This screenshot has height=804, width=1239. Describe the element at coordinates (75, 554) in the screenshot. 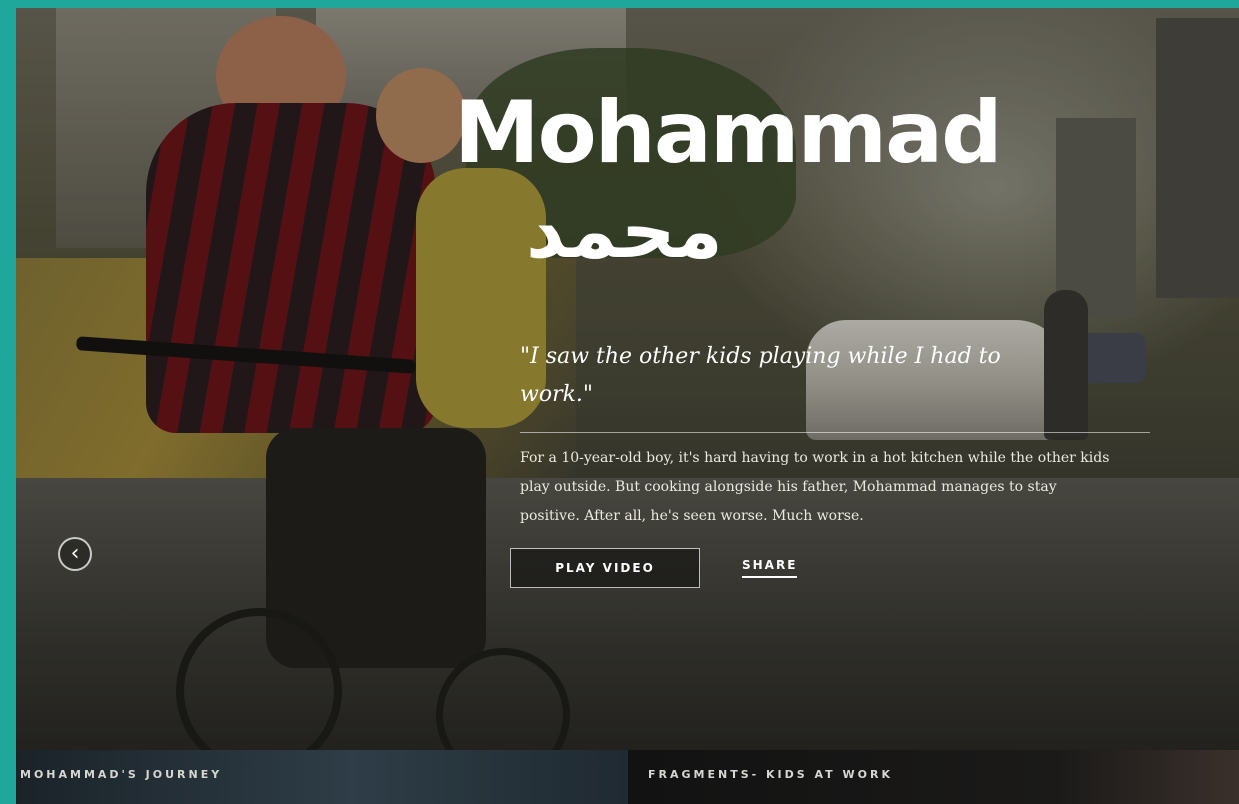

I see `chevron-left-icon: ‹` at that location.